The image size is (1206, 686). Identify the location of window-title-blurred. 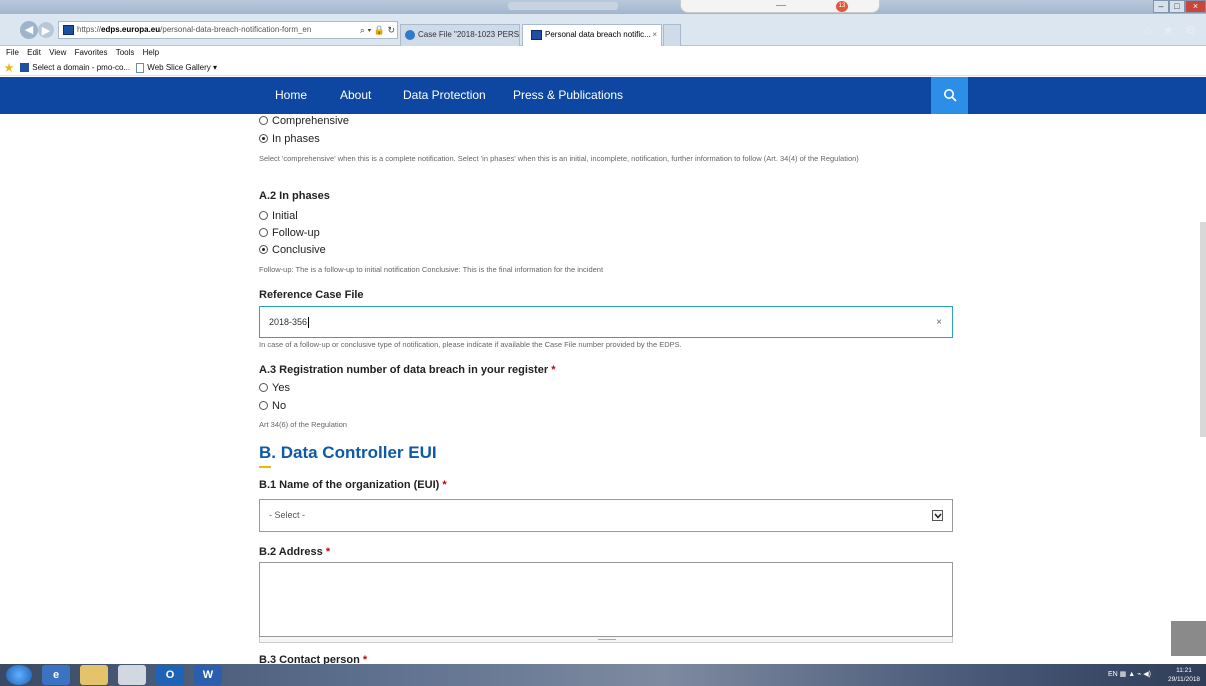
(563, 6).